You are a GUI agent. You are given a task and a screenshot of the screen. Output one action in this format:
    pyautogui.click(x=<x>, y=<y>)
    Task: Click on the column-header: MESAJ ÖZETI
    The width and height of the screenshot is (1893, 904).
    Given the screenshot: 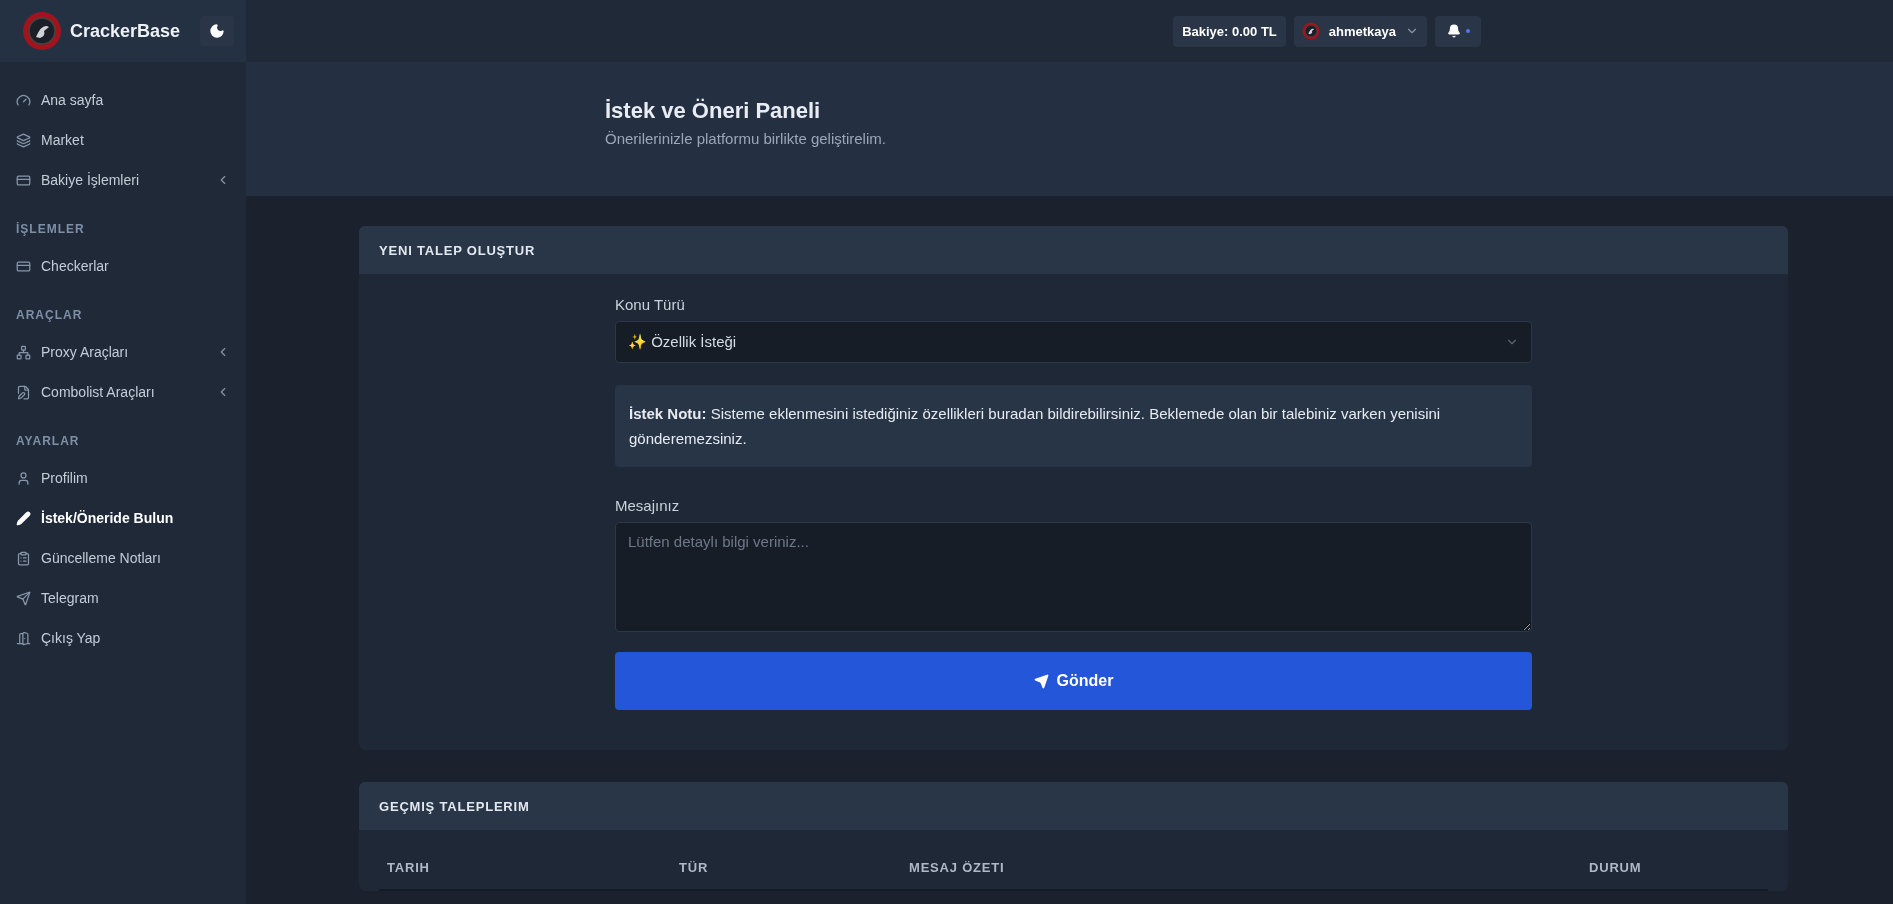 What is the action you would take?
    pyautogui.click(x=1241, y=875)
    